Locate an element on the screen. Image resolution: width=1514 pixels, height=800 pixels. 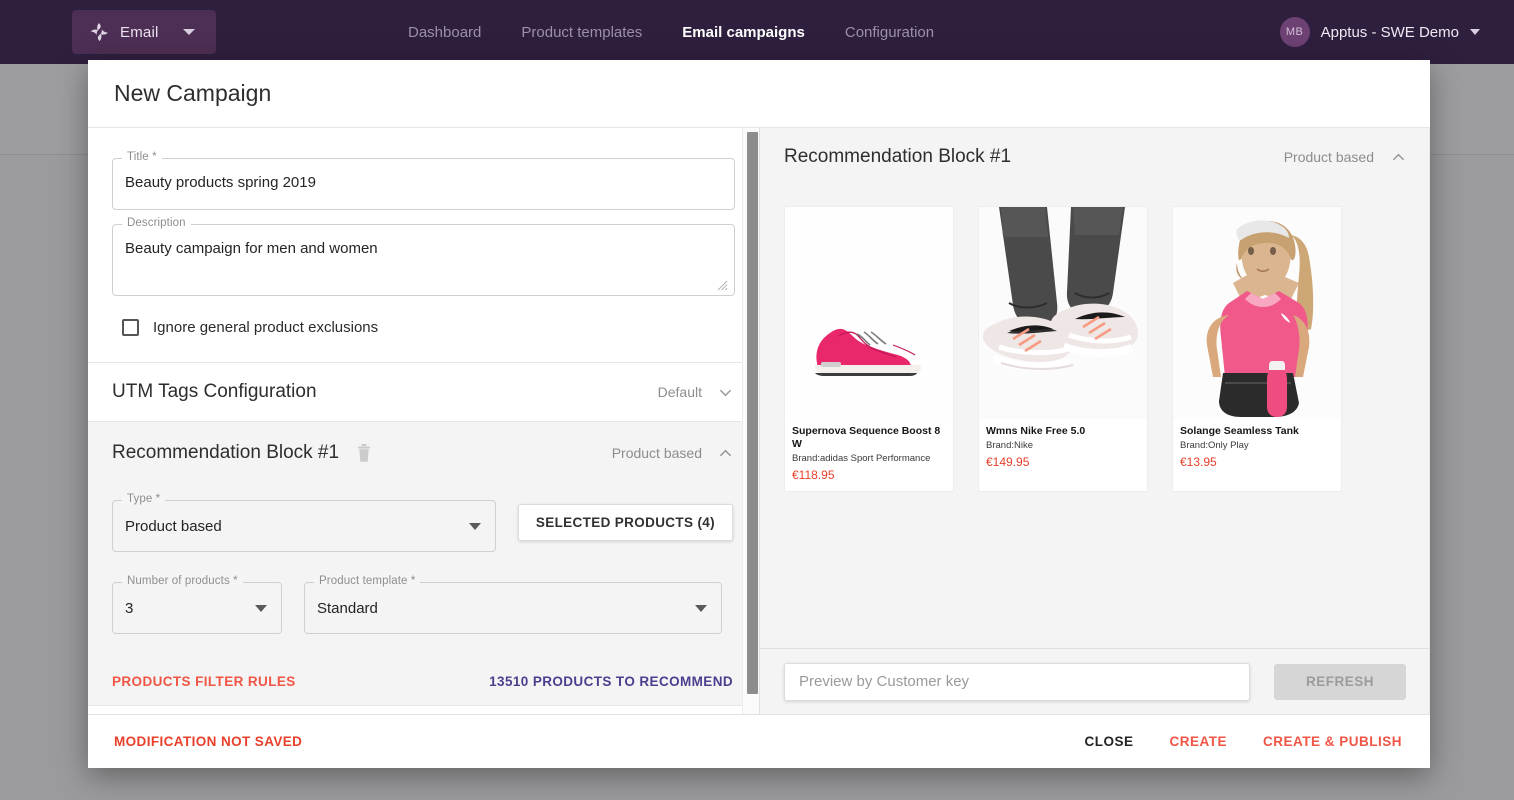
email-app-switcher-label: Email is located at coordinates (139, 32).